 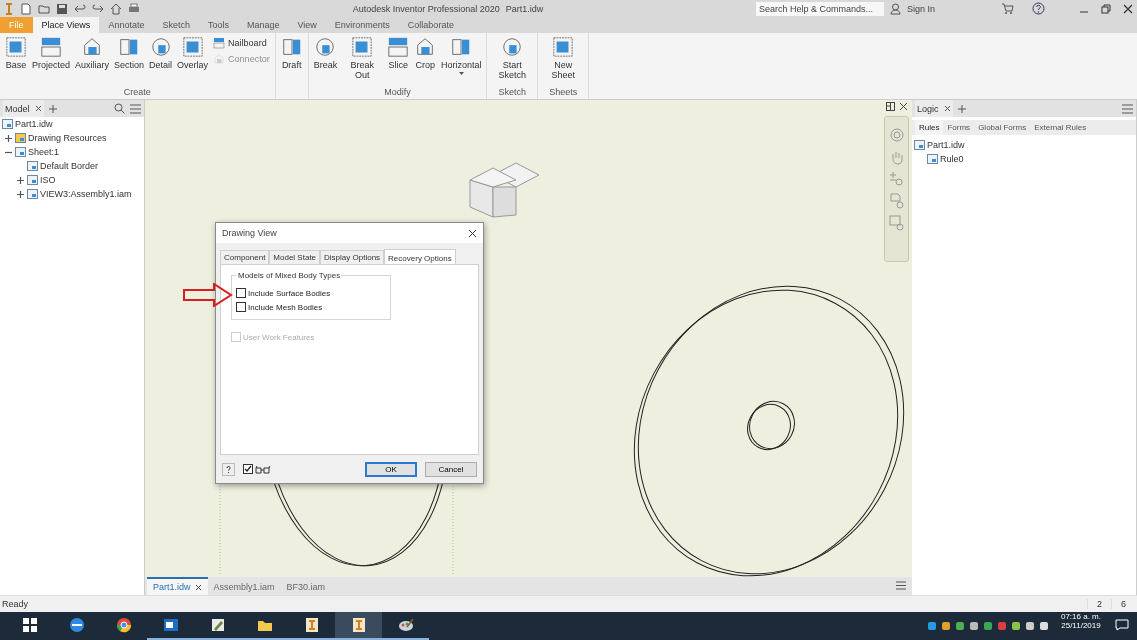 What do you see at coordinates (934, 108) in the screenshot?
I see `panel-tab: Logic` at bounding box center [934, 108].